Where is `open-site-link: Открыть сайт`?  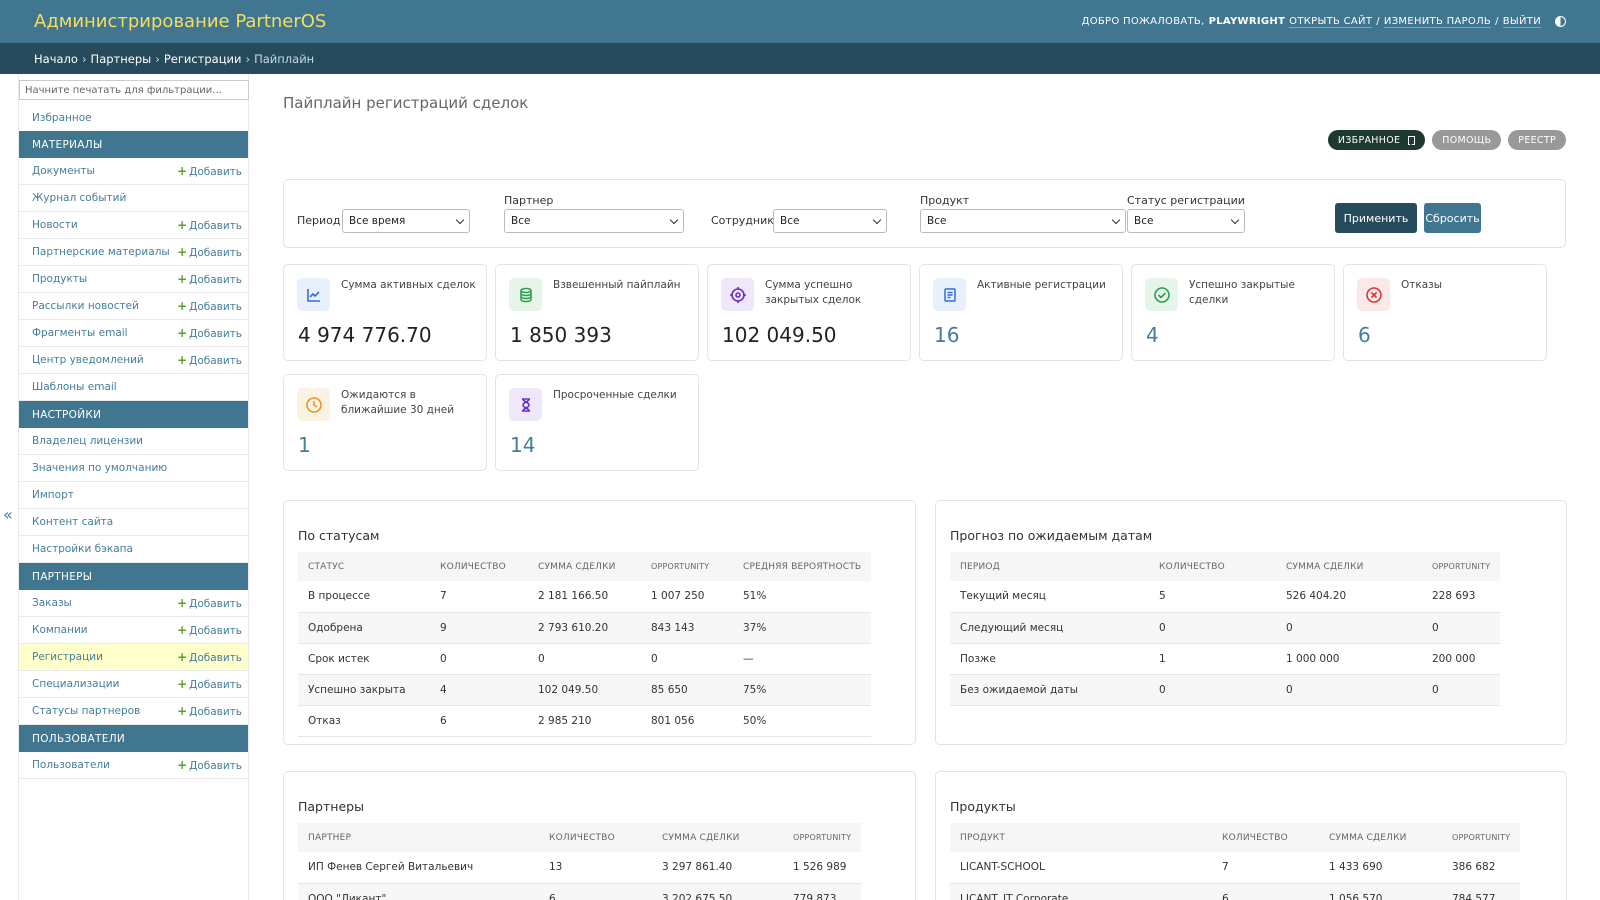 open-site-link: Открыть сайт is located at coordinates (1331, 22).